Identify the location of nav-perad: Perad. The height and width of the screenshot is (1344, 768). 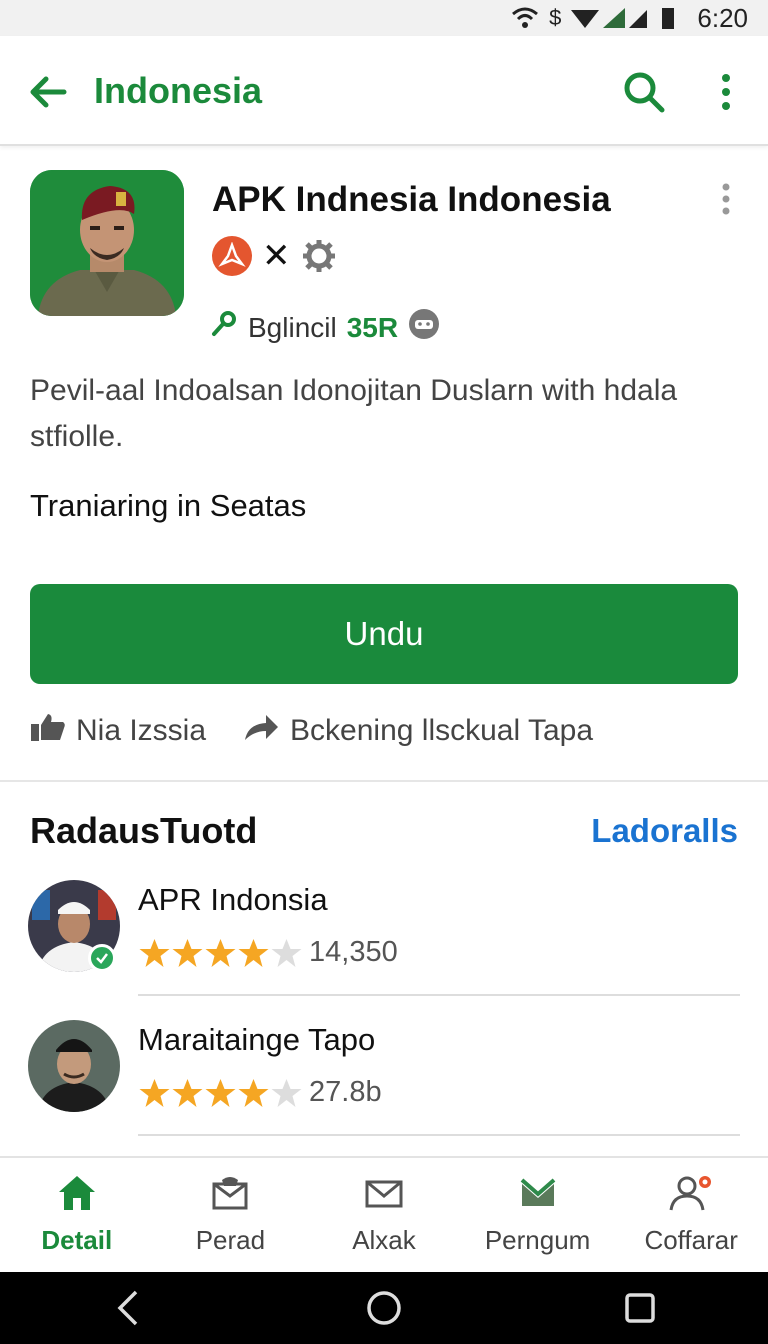
(231, 1215).